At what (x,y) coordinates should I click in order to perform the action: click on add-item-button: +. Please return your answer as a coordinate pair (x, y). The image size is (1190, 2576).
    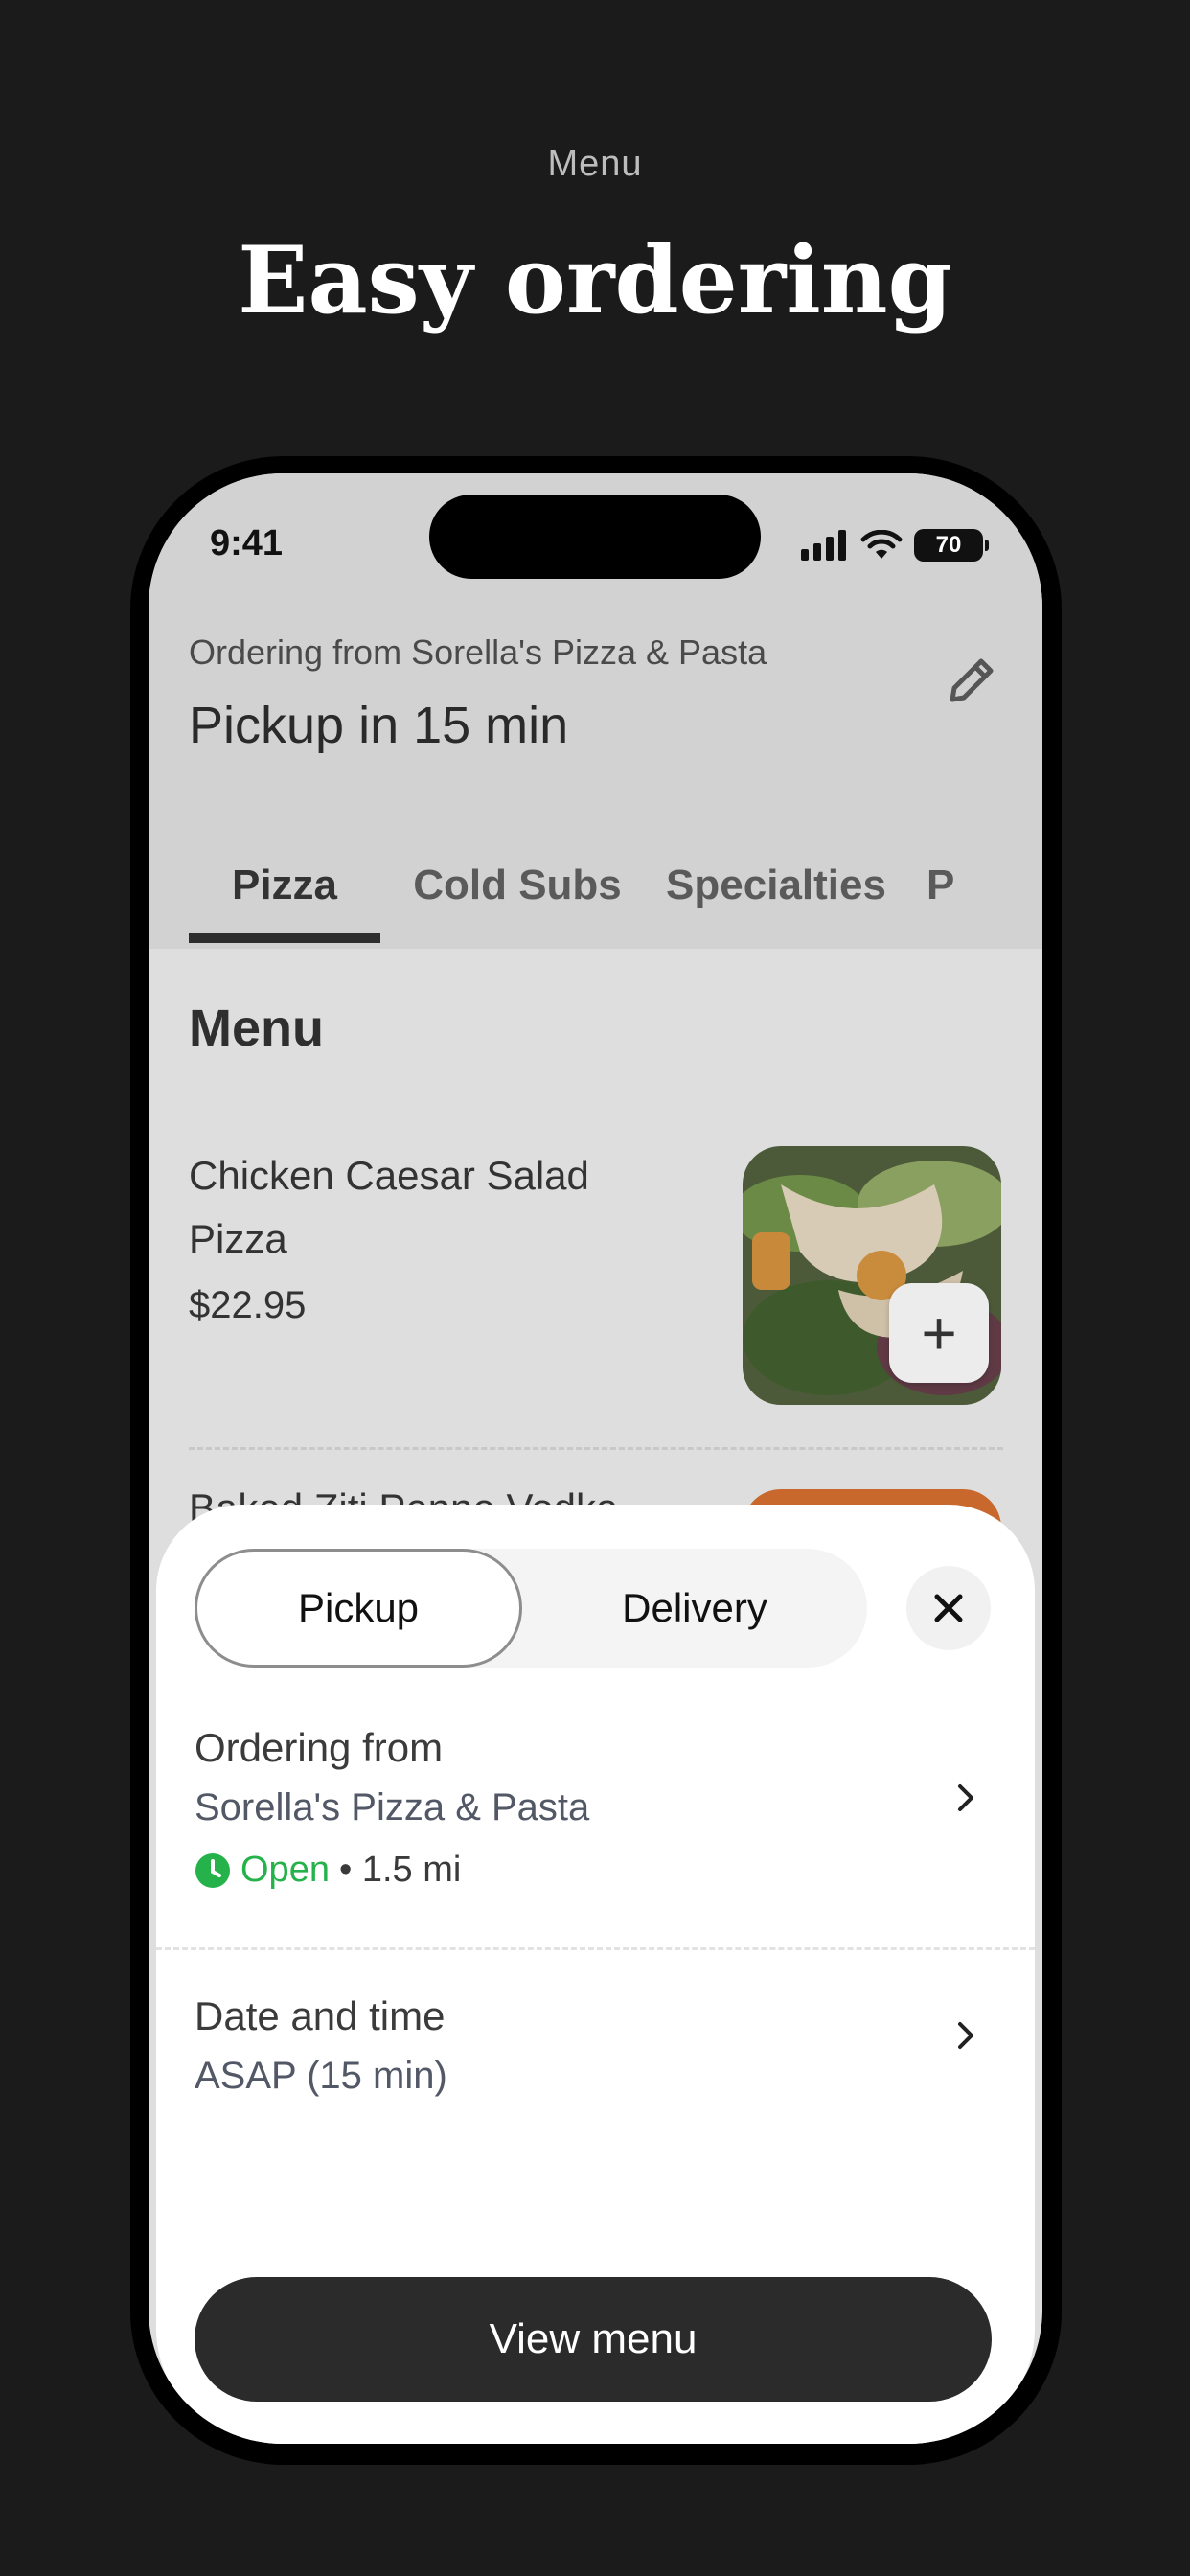
    Looking at the image, I should click on (939, 1333).